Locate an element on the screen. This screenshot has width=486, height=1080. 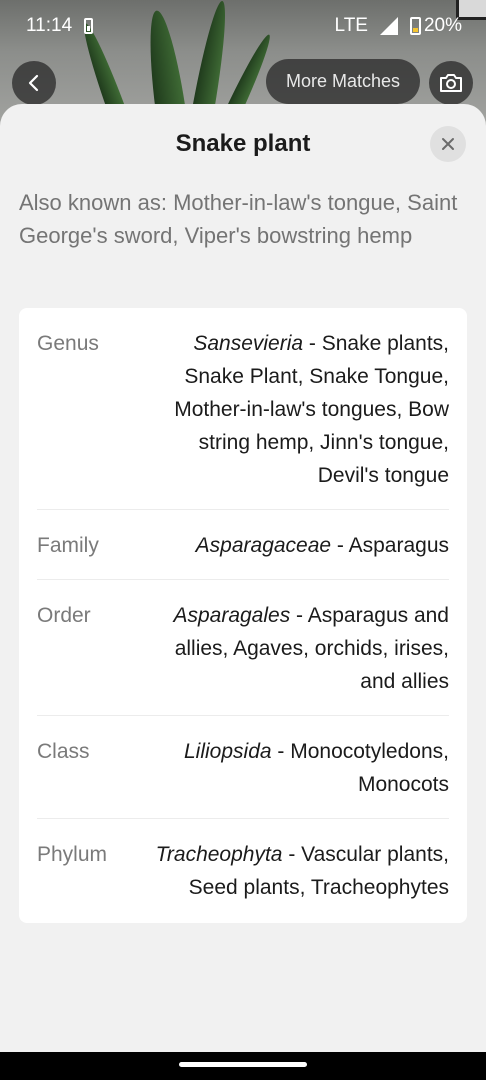
taxon-value: Liliopsida - Monocotyledons, Monocots is located at coordinates (293, 768).